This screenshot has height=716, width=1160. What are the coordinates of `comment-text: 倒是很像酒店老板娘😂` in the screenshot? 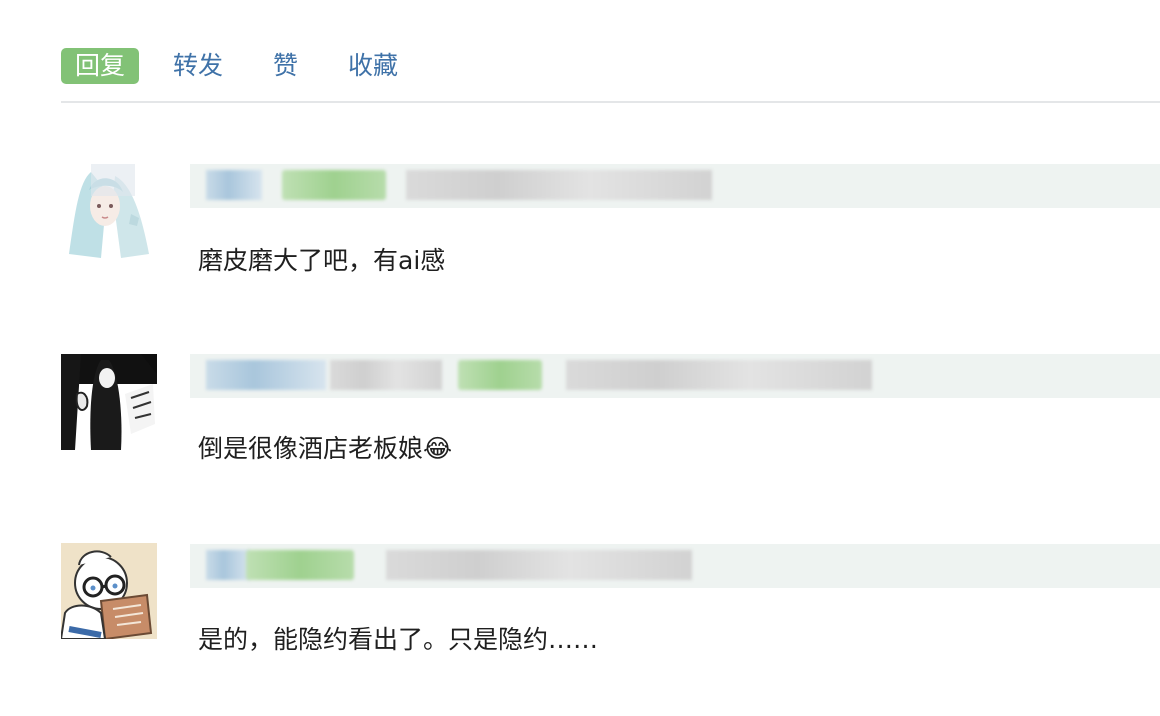 It's located at (325, 448).